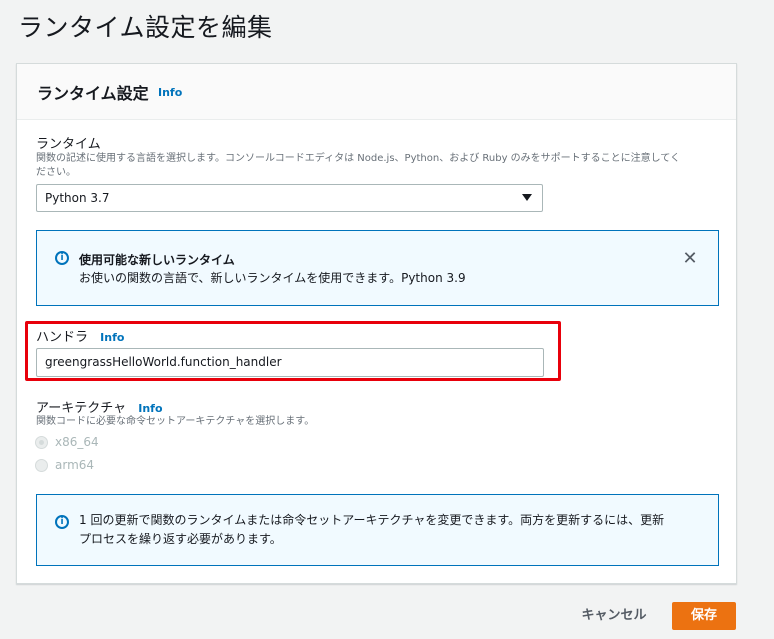 The width and height of the screenshot is (774, 639). I want to click on runtime-label: ランタイム, so click(68, 144).